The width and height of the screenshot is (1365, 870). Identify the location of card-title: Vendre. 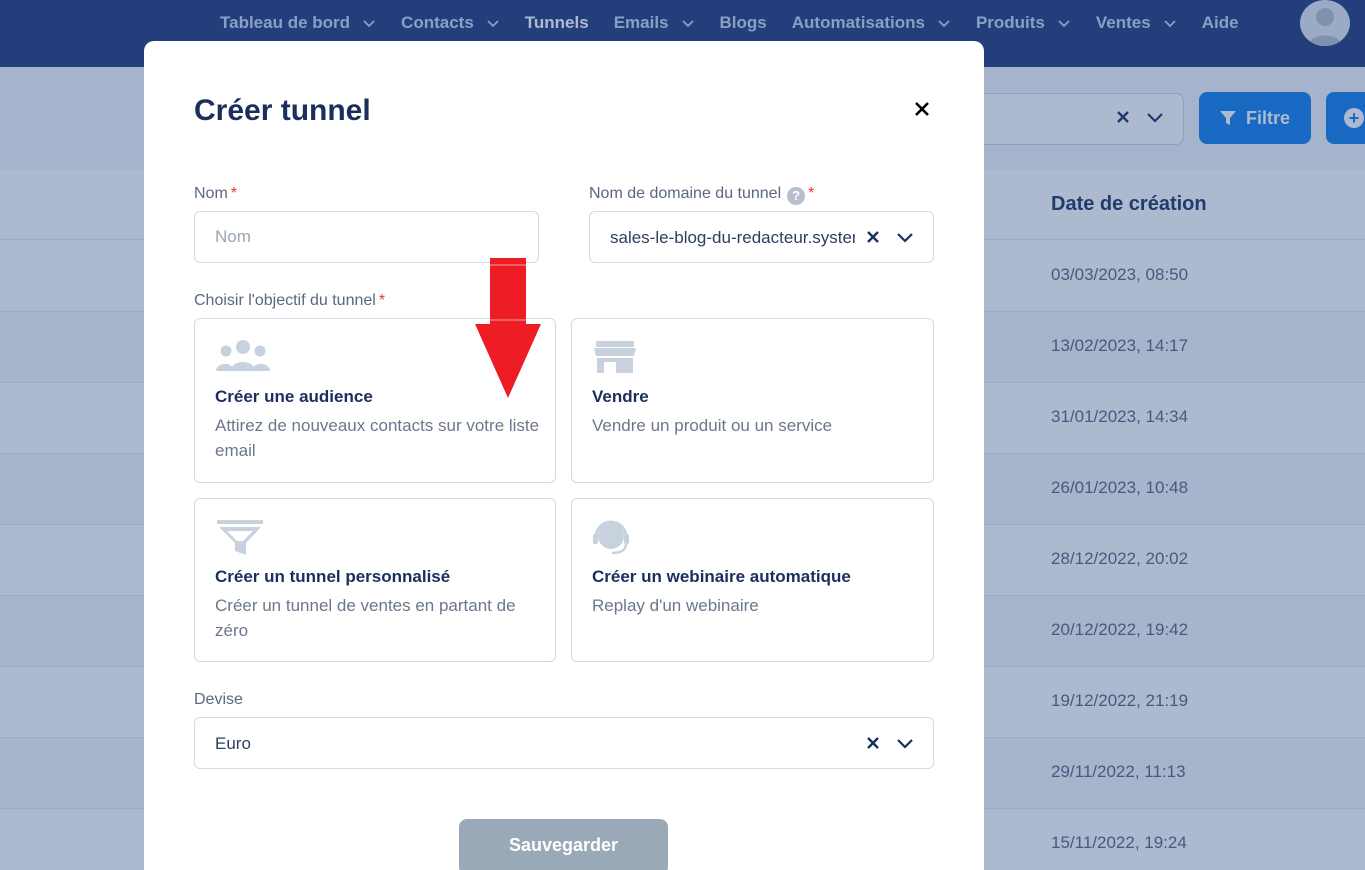
(620, 396).